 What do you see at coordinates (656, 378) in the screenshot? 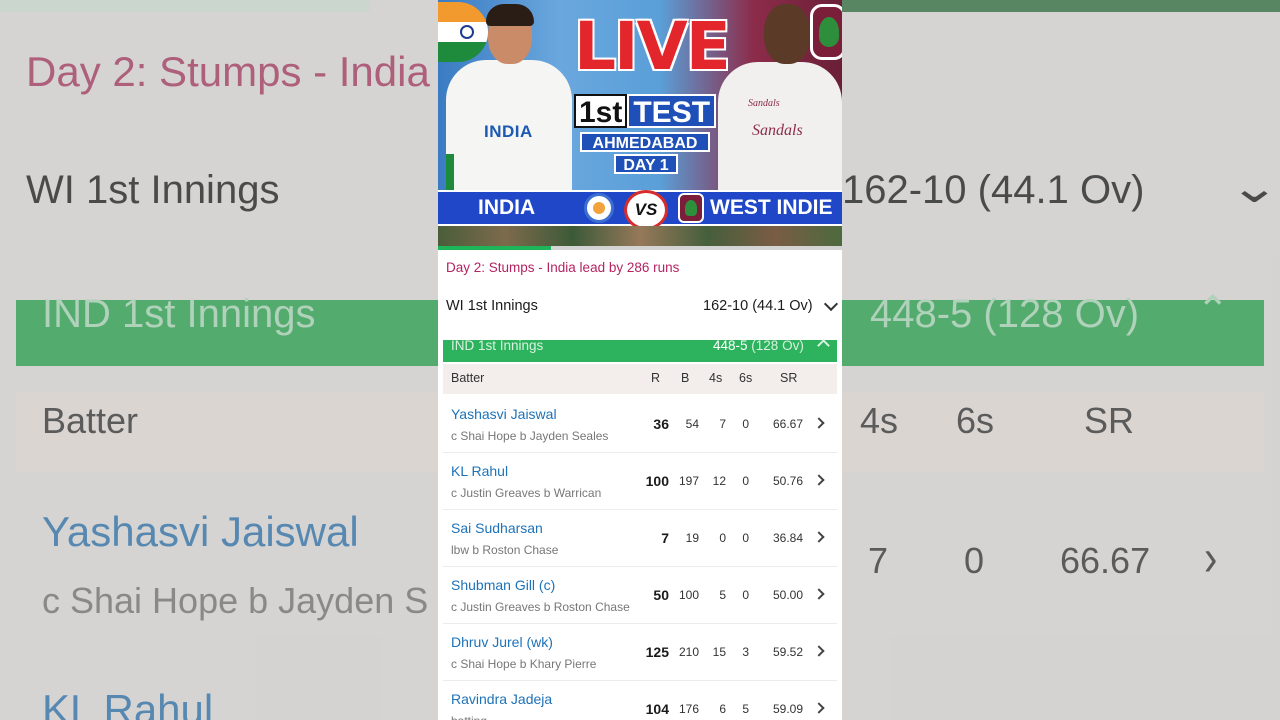
I see `header-runs: R` at bounding box center [656, 378].